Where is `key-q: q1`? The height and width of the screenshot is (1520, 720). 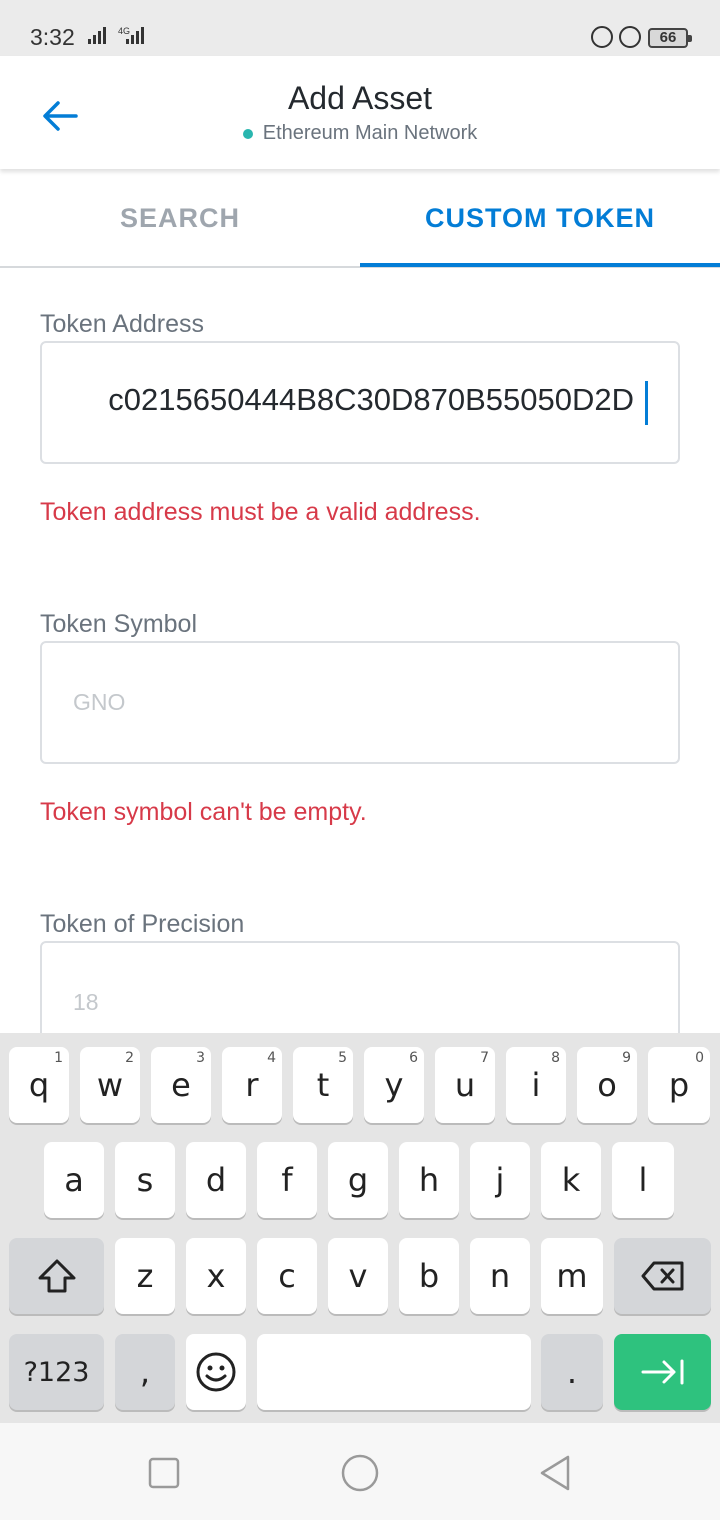
key-q: q1 is located at coordinates (39, 1085).